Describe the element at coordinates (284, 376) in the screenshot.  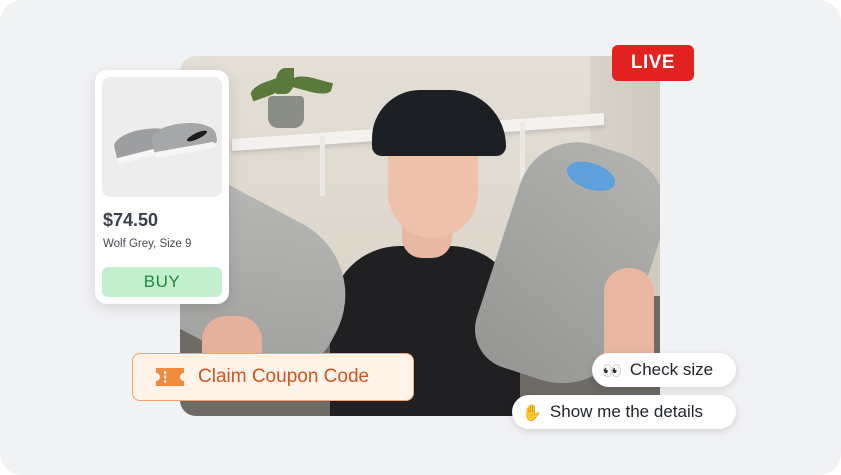
I see `coupon-label: Claim Coupon Code` at that location.